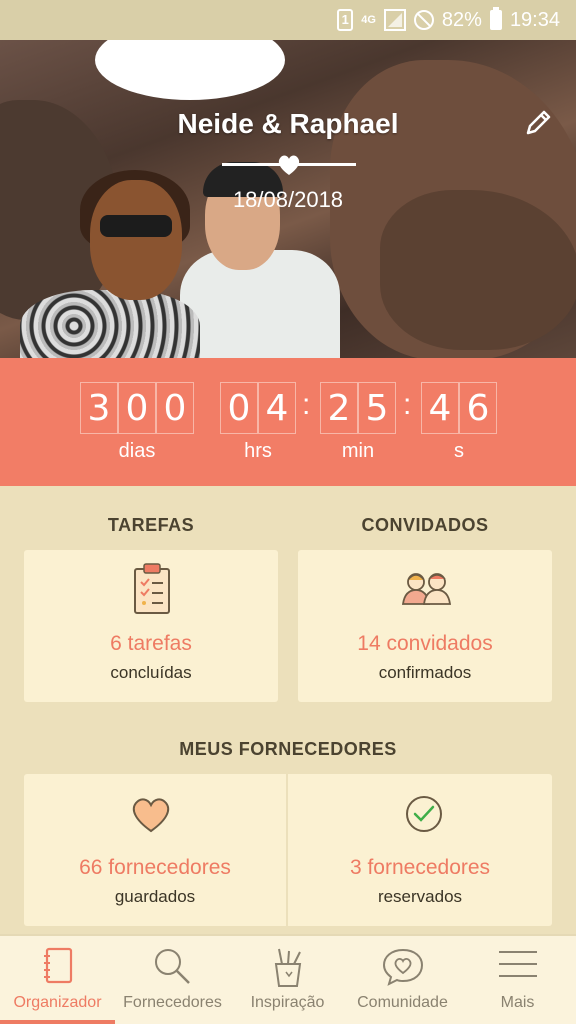 The height and width of the screenshot is (1024, 576). I want to click on guests-card: 14 convidados confirmados, so click(425, 626).